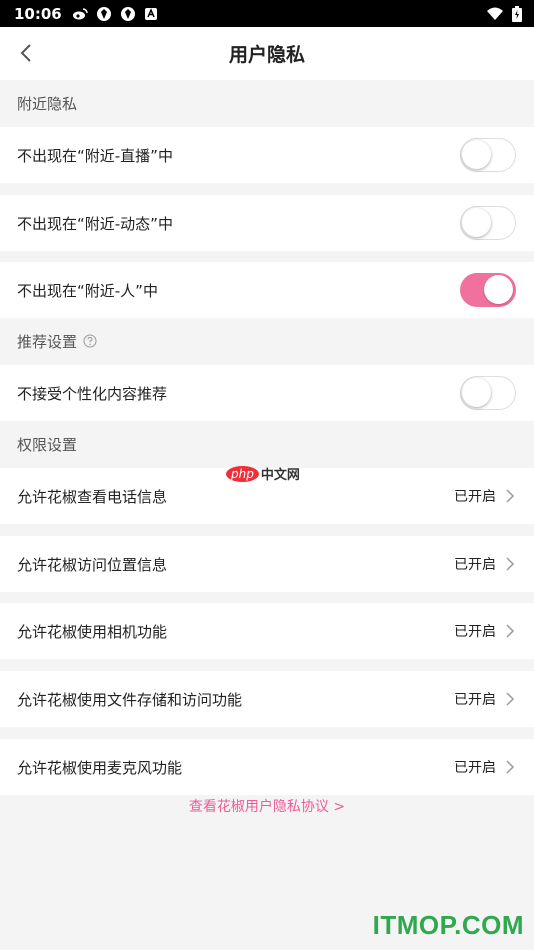  What do you see at coordinates (495, 14) in the screenshot?
I see `wifi-icon` at bounding box center [495, 14].